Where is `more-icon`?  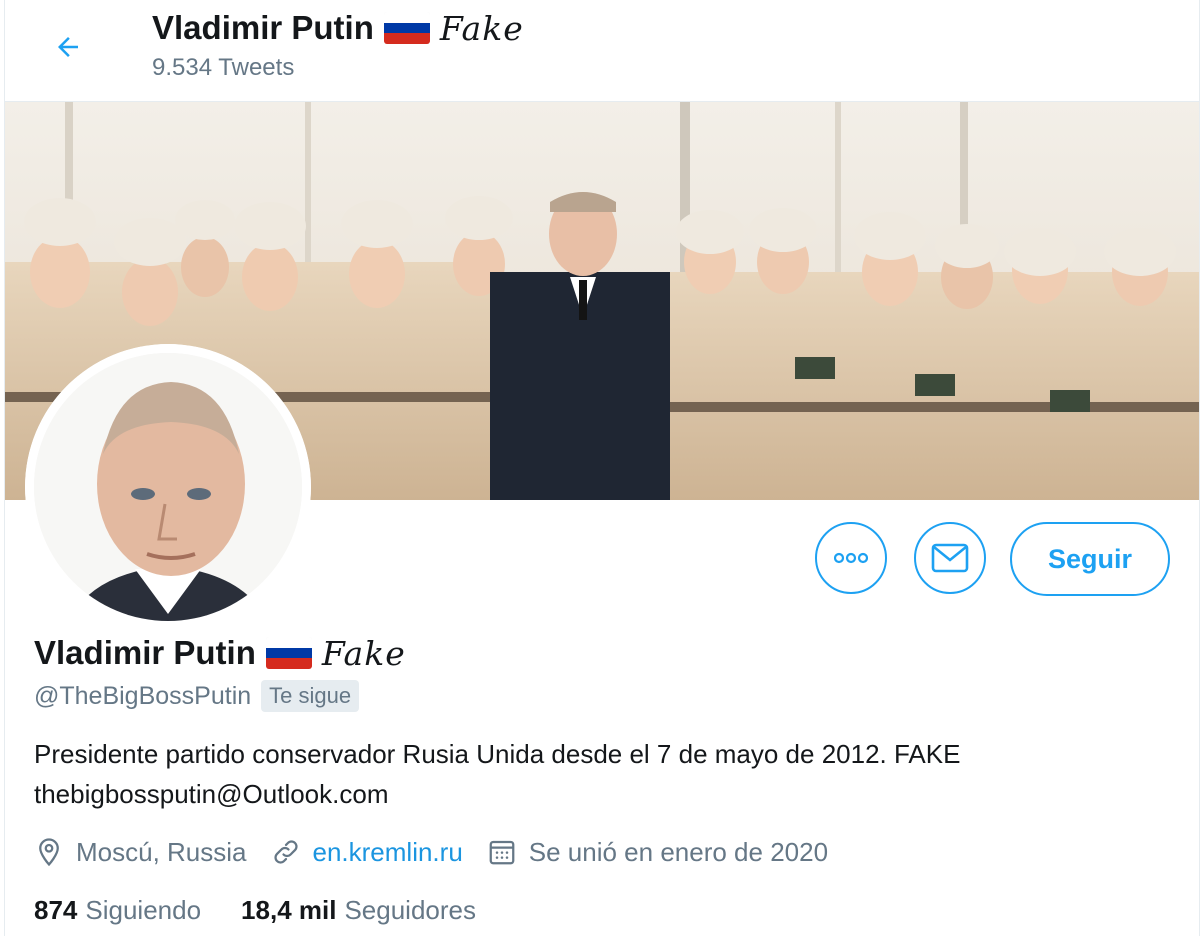 more-icon is located at coordinates (851, 558).